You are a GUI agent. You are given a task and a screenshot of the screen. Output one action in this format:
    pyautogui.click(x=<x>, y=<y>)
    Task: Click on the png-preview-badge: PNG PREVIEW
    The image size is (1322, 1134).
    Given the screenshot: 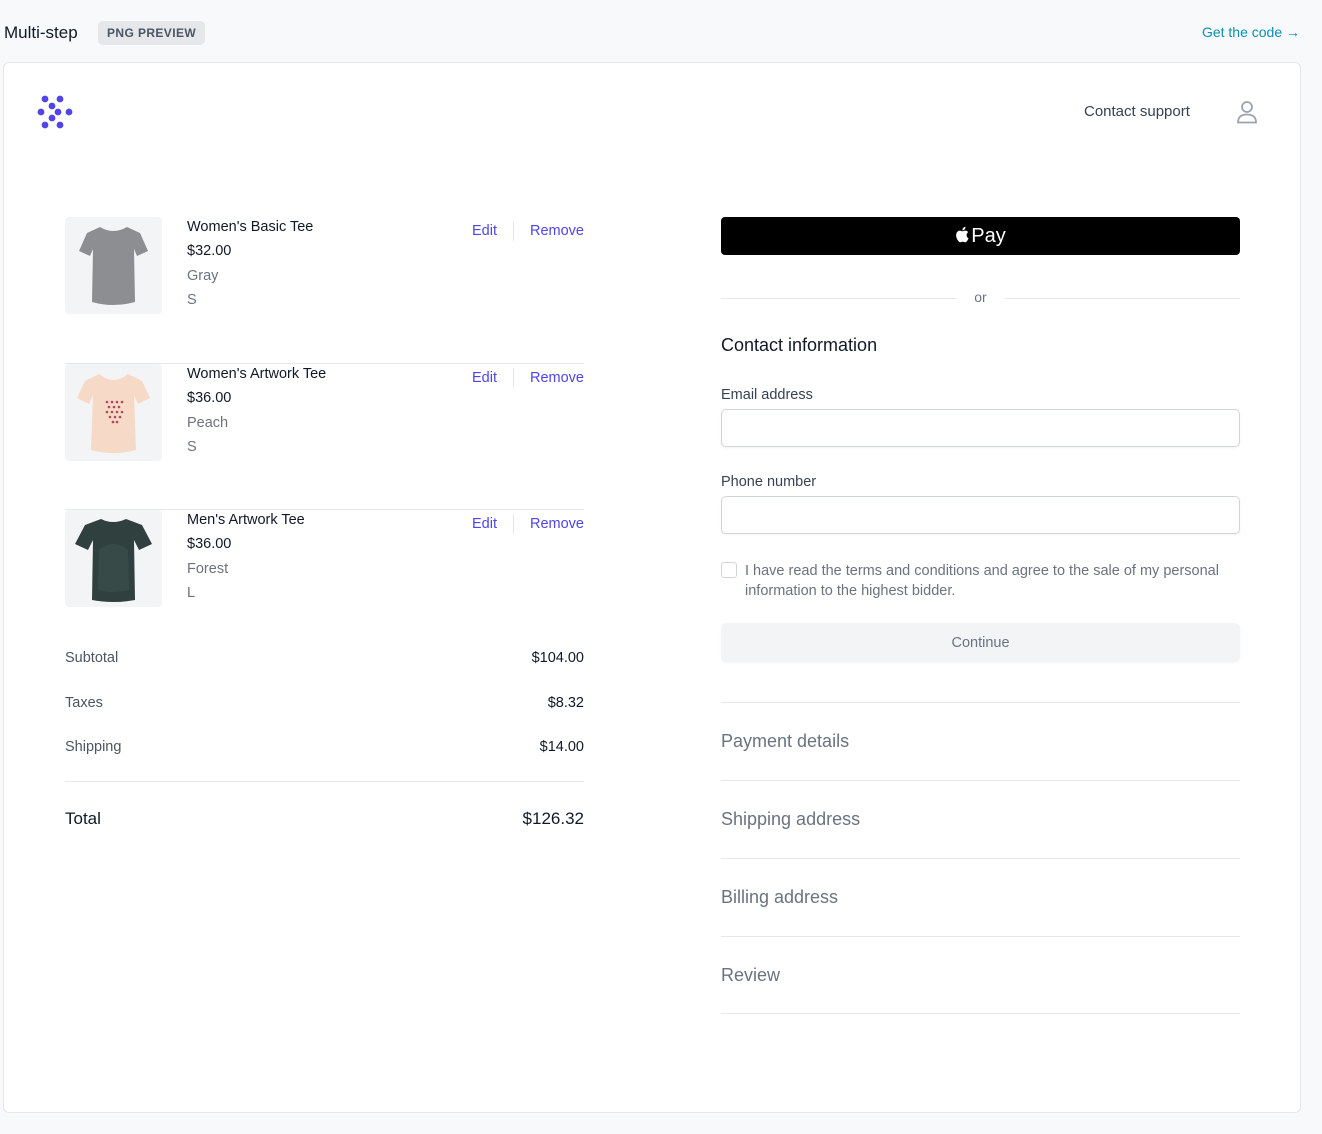 What is the action you would take?
    pyautogui.click(x=152, y=33)
    